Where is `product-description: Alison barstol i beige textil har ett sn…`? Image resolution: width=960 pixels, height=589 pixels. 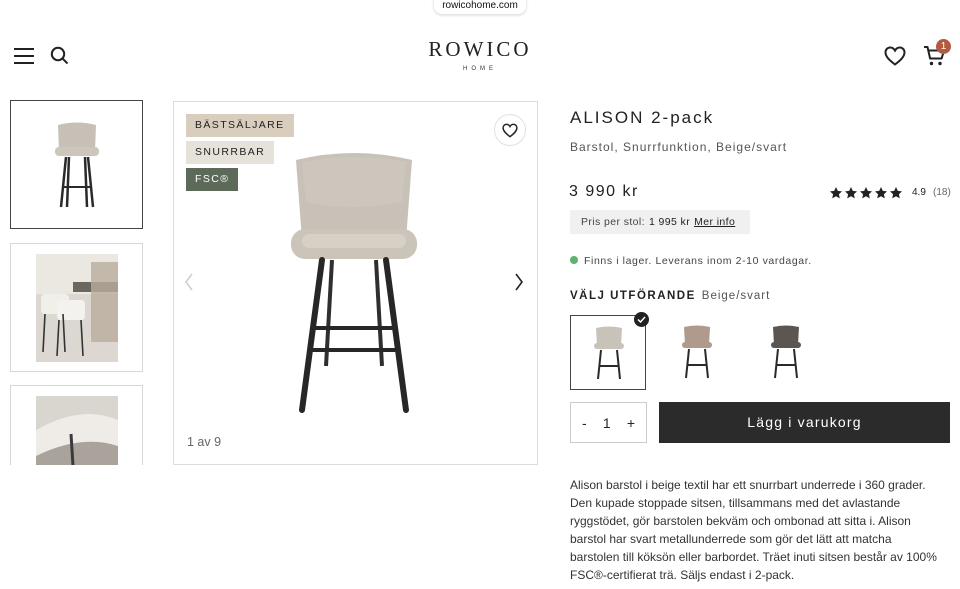
product-description: Alison barstol i beige textil har ett sn… is located at coordinates (753, 530).